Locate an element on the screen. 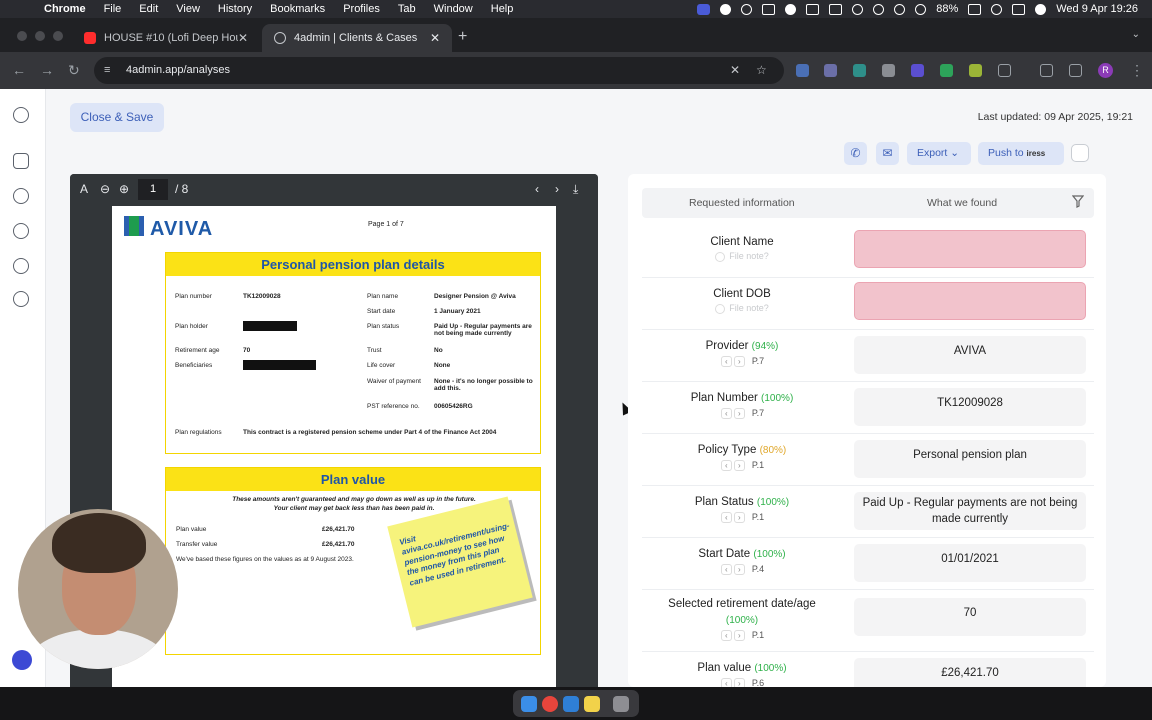  tab-4admin: 4admin | Clients & Cases ✕ is located at coordinates (357, 38).